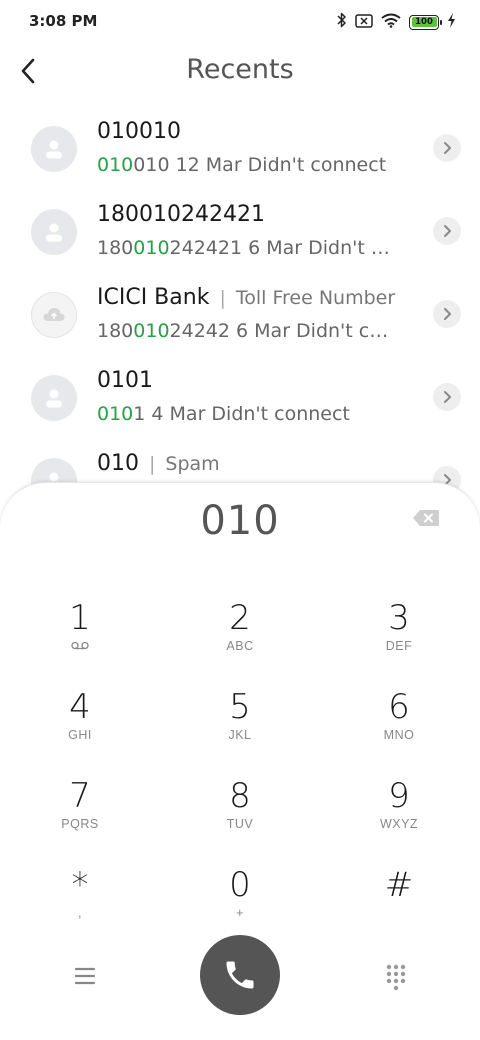 Image resolution: width=480 pixels, height=1040 pixels. Describe the element at coordinates (80, 638) in the screenshot. I see `key-1: 1` at that location.